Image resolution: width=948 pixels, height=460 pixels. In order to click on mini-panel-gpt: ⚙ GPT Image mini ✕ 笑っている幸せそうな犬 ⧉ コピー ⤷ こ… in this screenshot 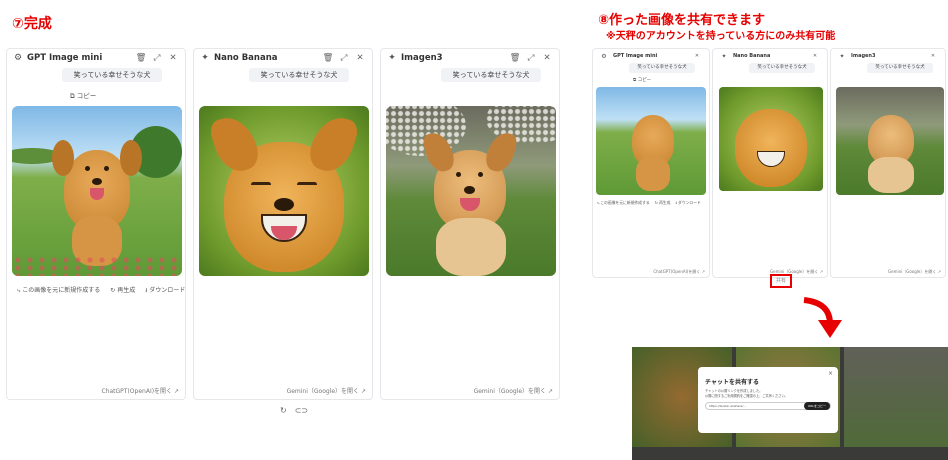, I will do `click(651, 163)`.